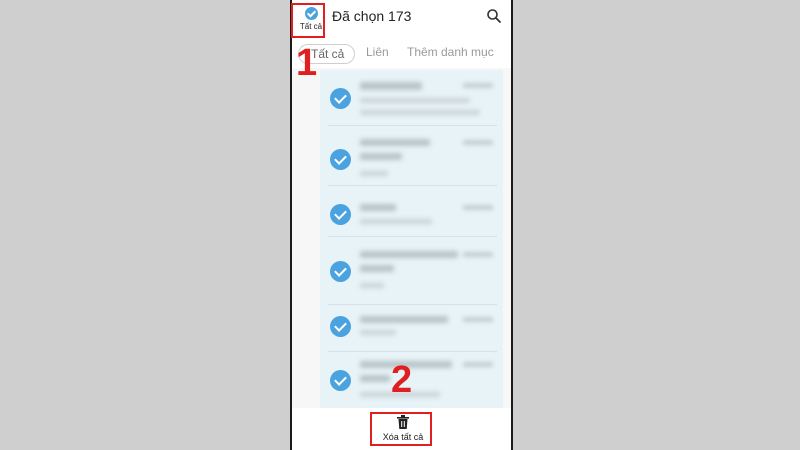 This screenshot has width=800, height=450. Describe the element at coordinates (402, 380) in the screenshot. I see `step2-number: 2` at that location.